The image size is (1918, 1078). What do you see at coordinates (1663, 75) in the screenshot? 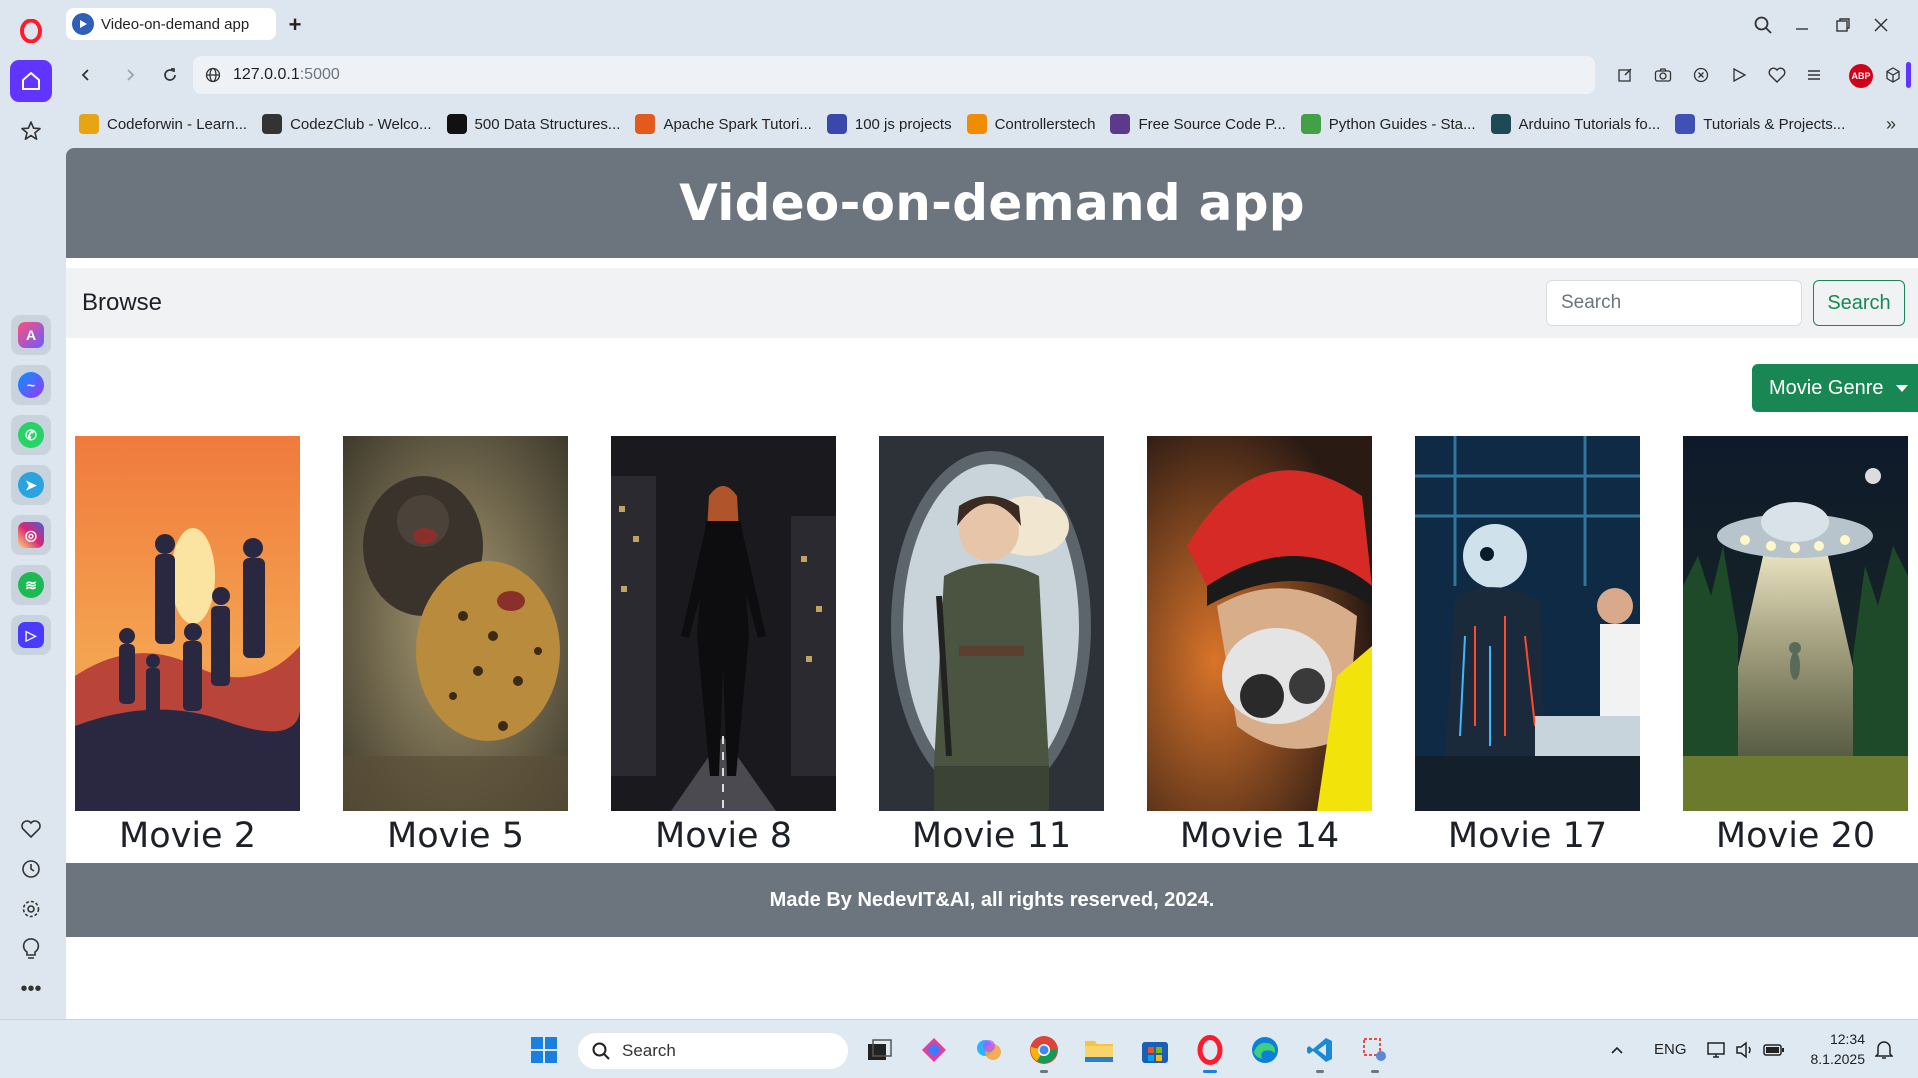
I see `camera-icon` at bounding box center [1663, 75].